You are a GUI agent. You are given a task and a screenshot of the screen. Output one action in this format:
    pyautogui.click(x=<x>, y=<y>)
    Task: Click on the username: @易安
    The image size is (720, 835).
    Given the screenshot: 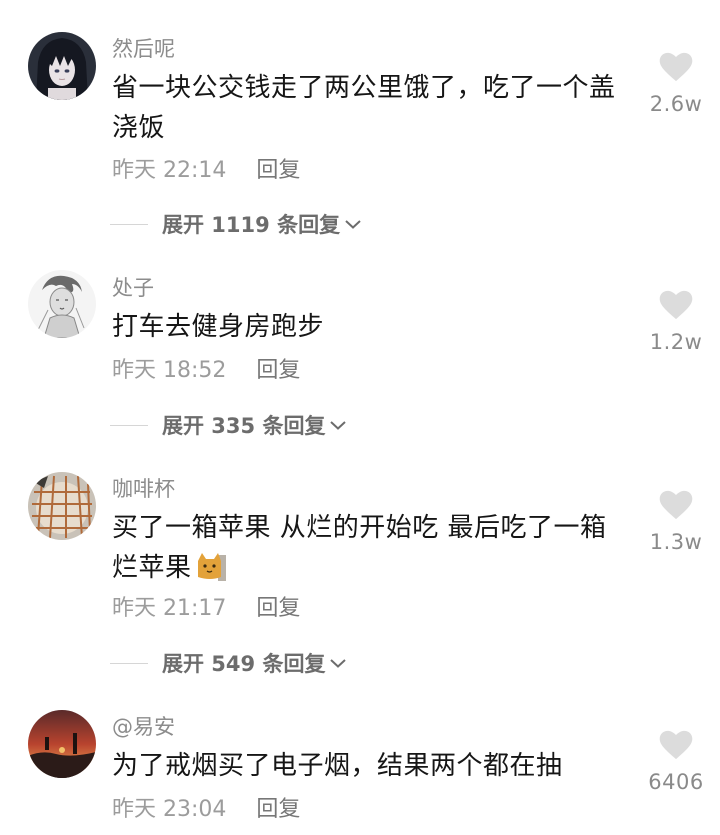 What is the action you would take?
    pyautogui.click(x=143, y=727)
    